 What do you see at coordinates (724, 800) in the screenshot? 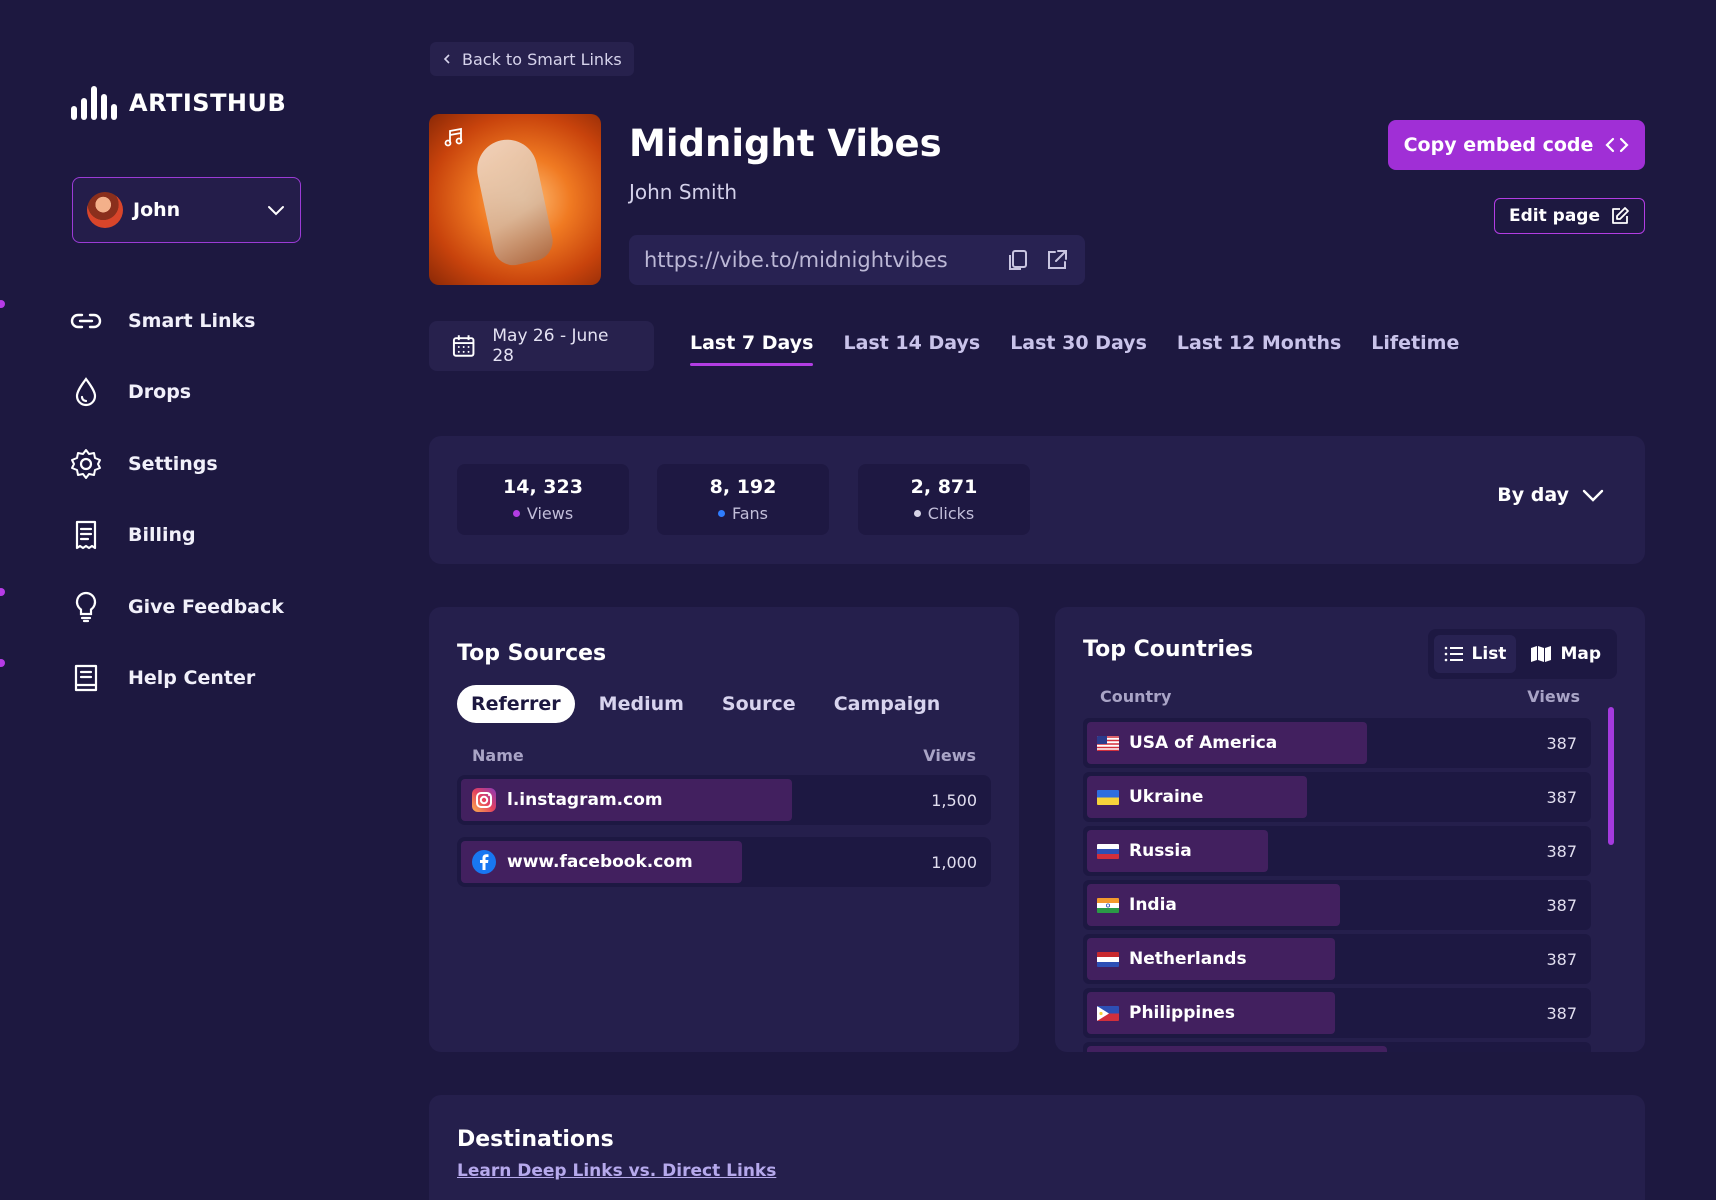
I see `table-row: l.instagram.com 1,500` at bounding box center [724, 800].